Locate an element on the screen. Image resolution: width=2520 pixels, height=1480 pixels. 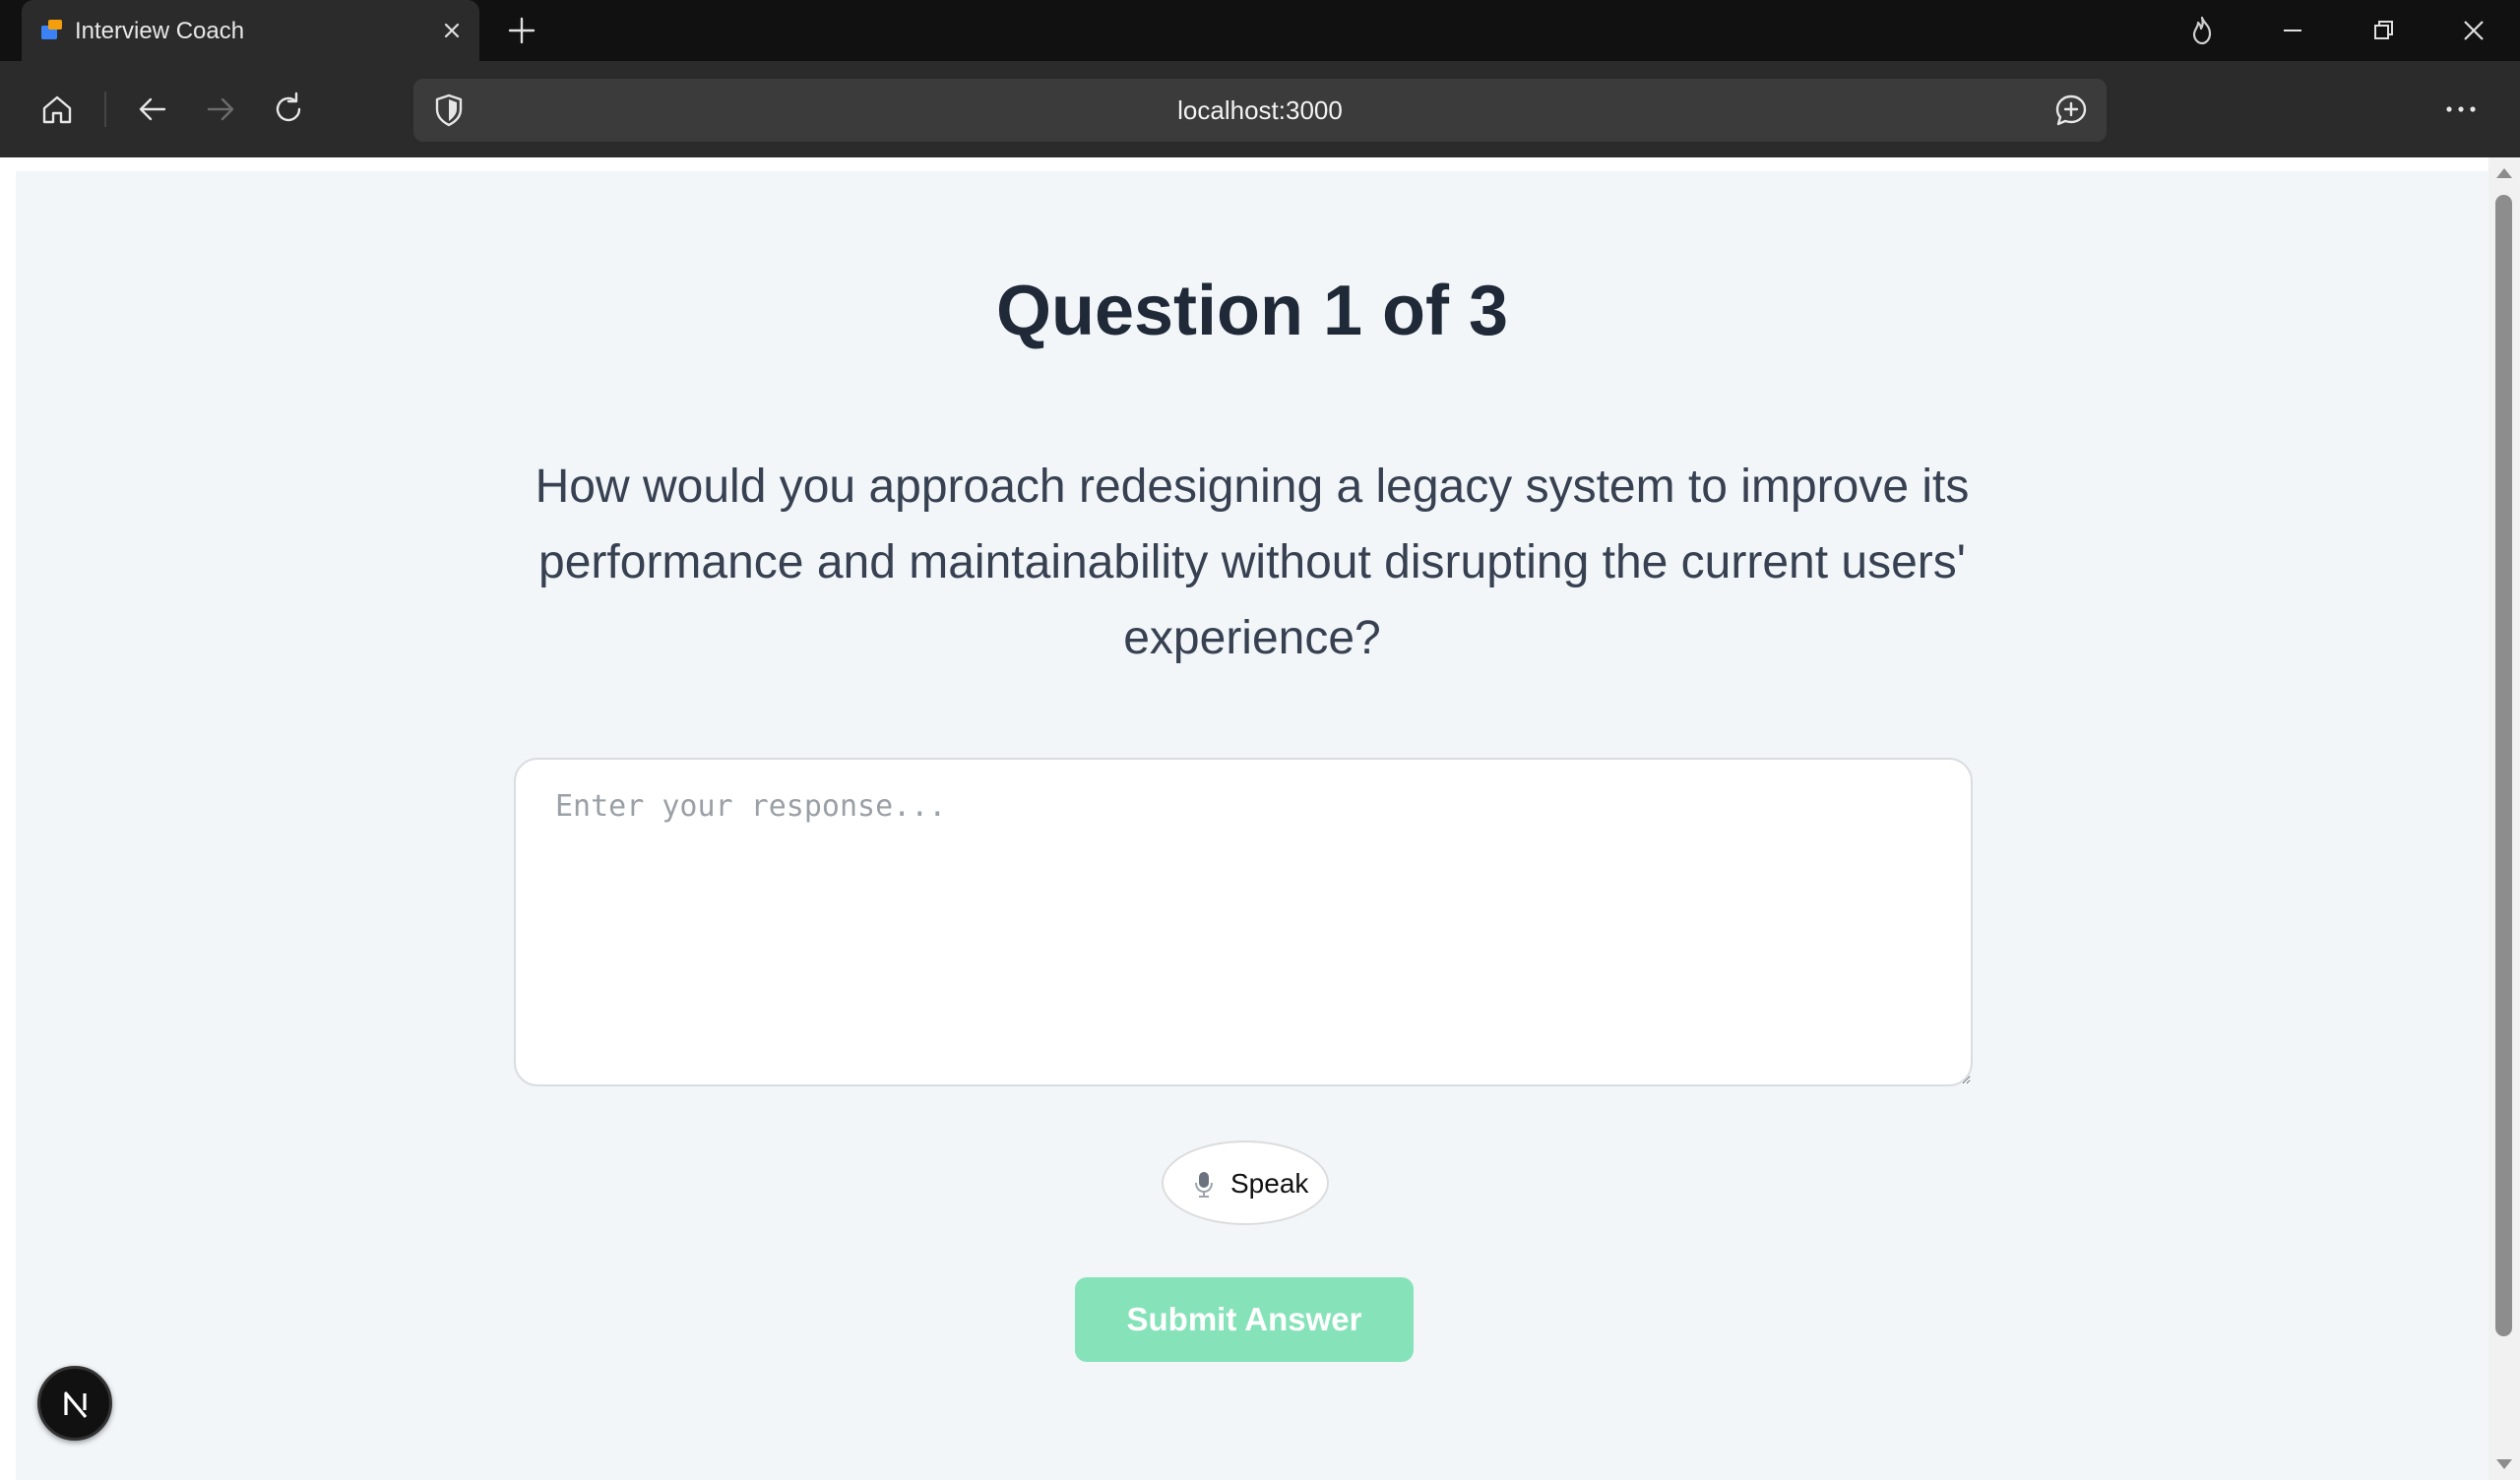
restore-icon is located at coordinates (2383, 30).